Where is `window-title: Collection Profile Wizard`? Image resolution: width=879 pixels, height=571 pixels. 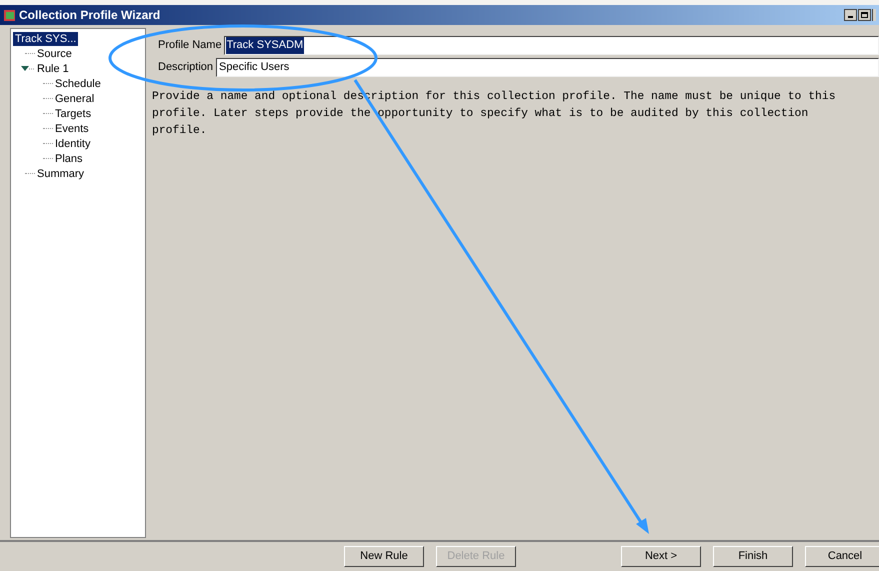 window-title: Collection Profile Wizard is located at coordinates (89, 15).